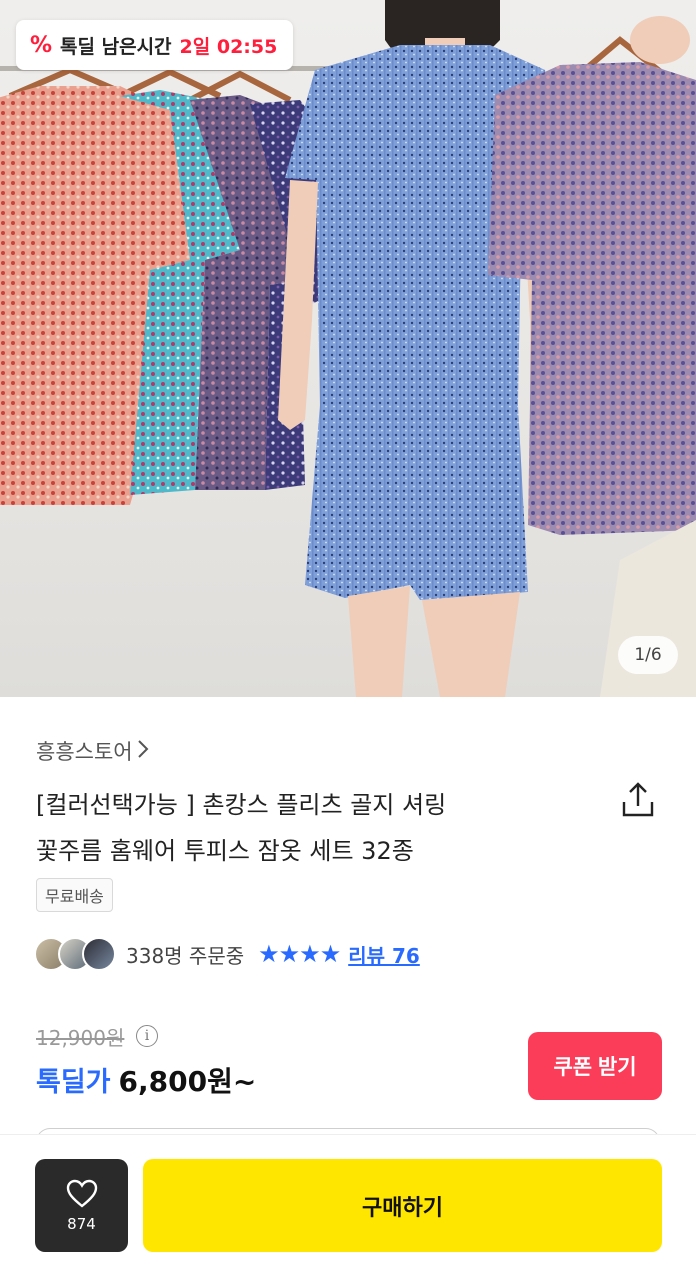  I want to click on original-price: 12,900원, so click(80, 1038).